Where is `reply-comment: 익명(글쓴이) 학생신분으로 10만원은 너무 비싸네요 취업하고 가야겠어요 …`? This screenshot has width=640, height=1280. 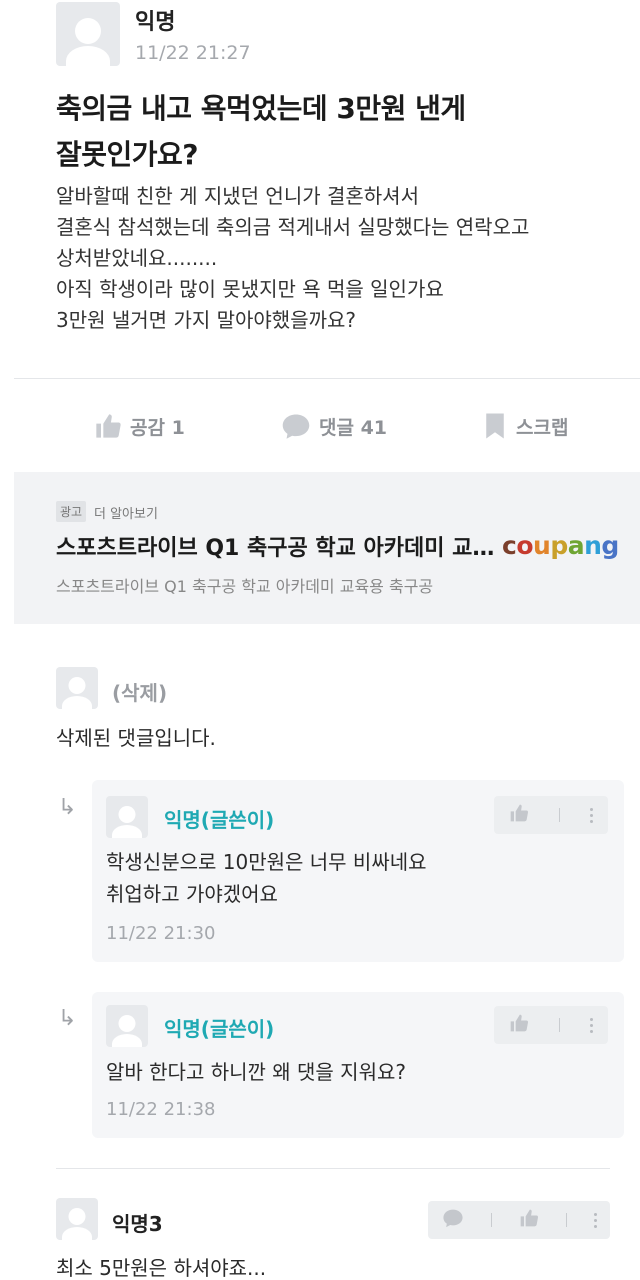
reply-comment: 익명(글쓴이) 학생신분으로 10만원은 너무 비싸네요 취업하고 가야겠어요 … is located at coordinates (358, 871).